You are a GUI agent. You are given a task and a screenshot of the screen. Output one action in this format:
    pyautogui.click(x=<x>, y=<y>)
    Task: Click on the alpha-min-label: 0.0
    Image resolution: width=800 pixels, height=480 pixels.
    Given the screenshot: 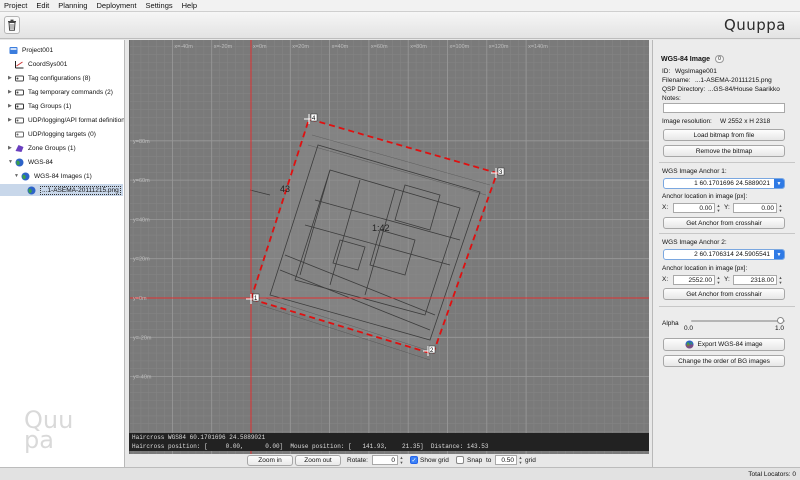 What is the action you would take?
    pyautogui.click(x=689, y=328)
    